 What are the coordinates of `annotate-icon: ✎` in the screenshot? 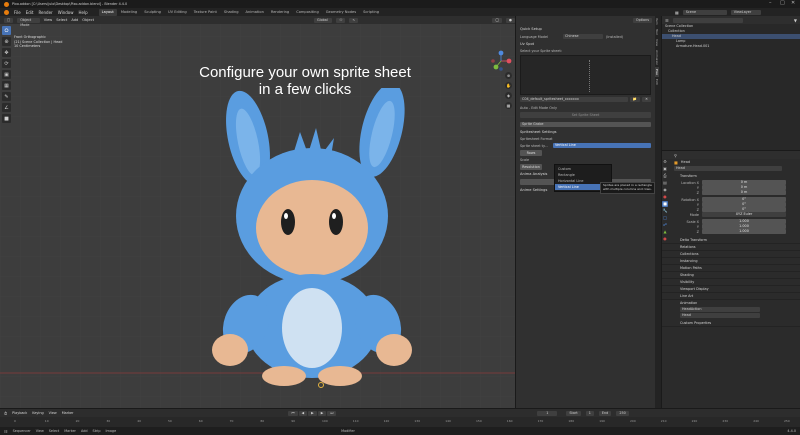 It's located at (6, 96).